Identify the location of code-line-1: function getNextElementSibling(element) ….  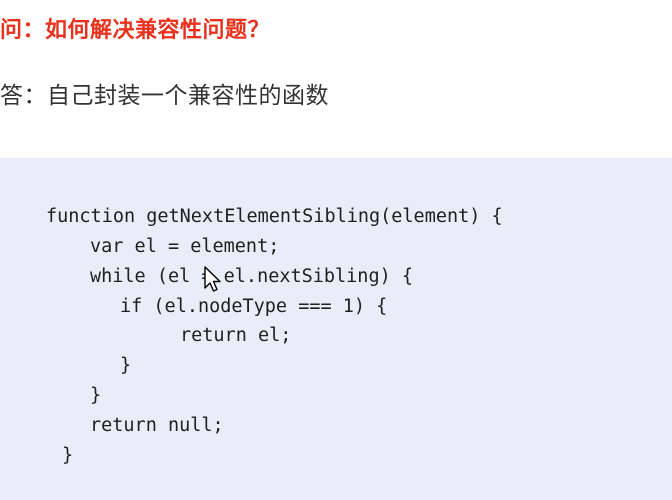
(274, 216).